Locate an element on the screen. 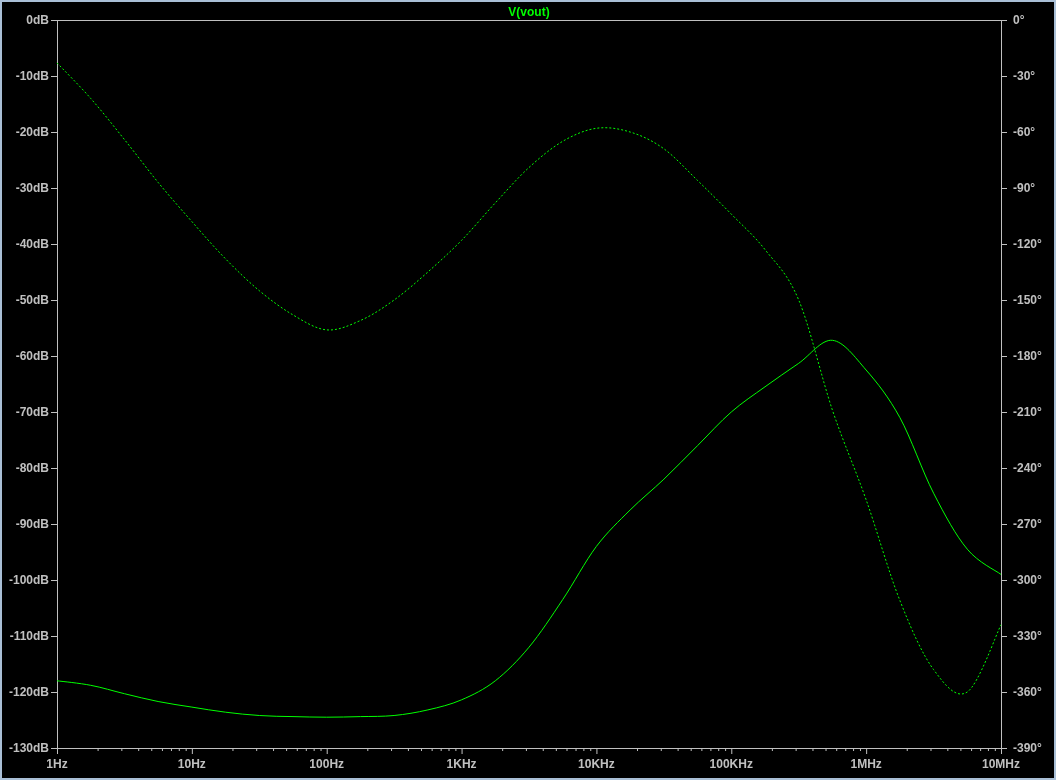 This screenshot has height=780, width=1056. axis-tick-label: -60° is located at coordinates (1024, 132).